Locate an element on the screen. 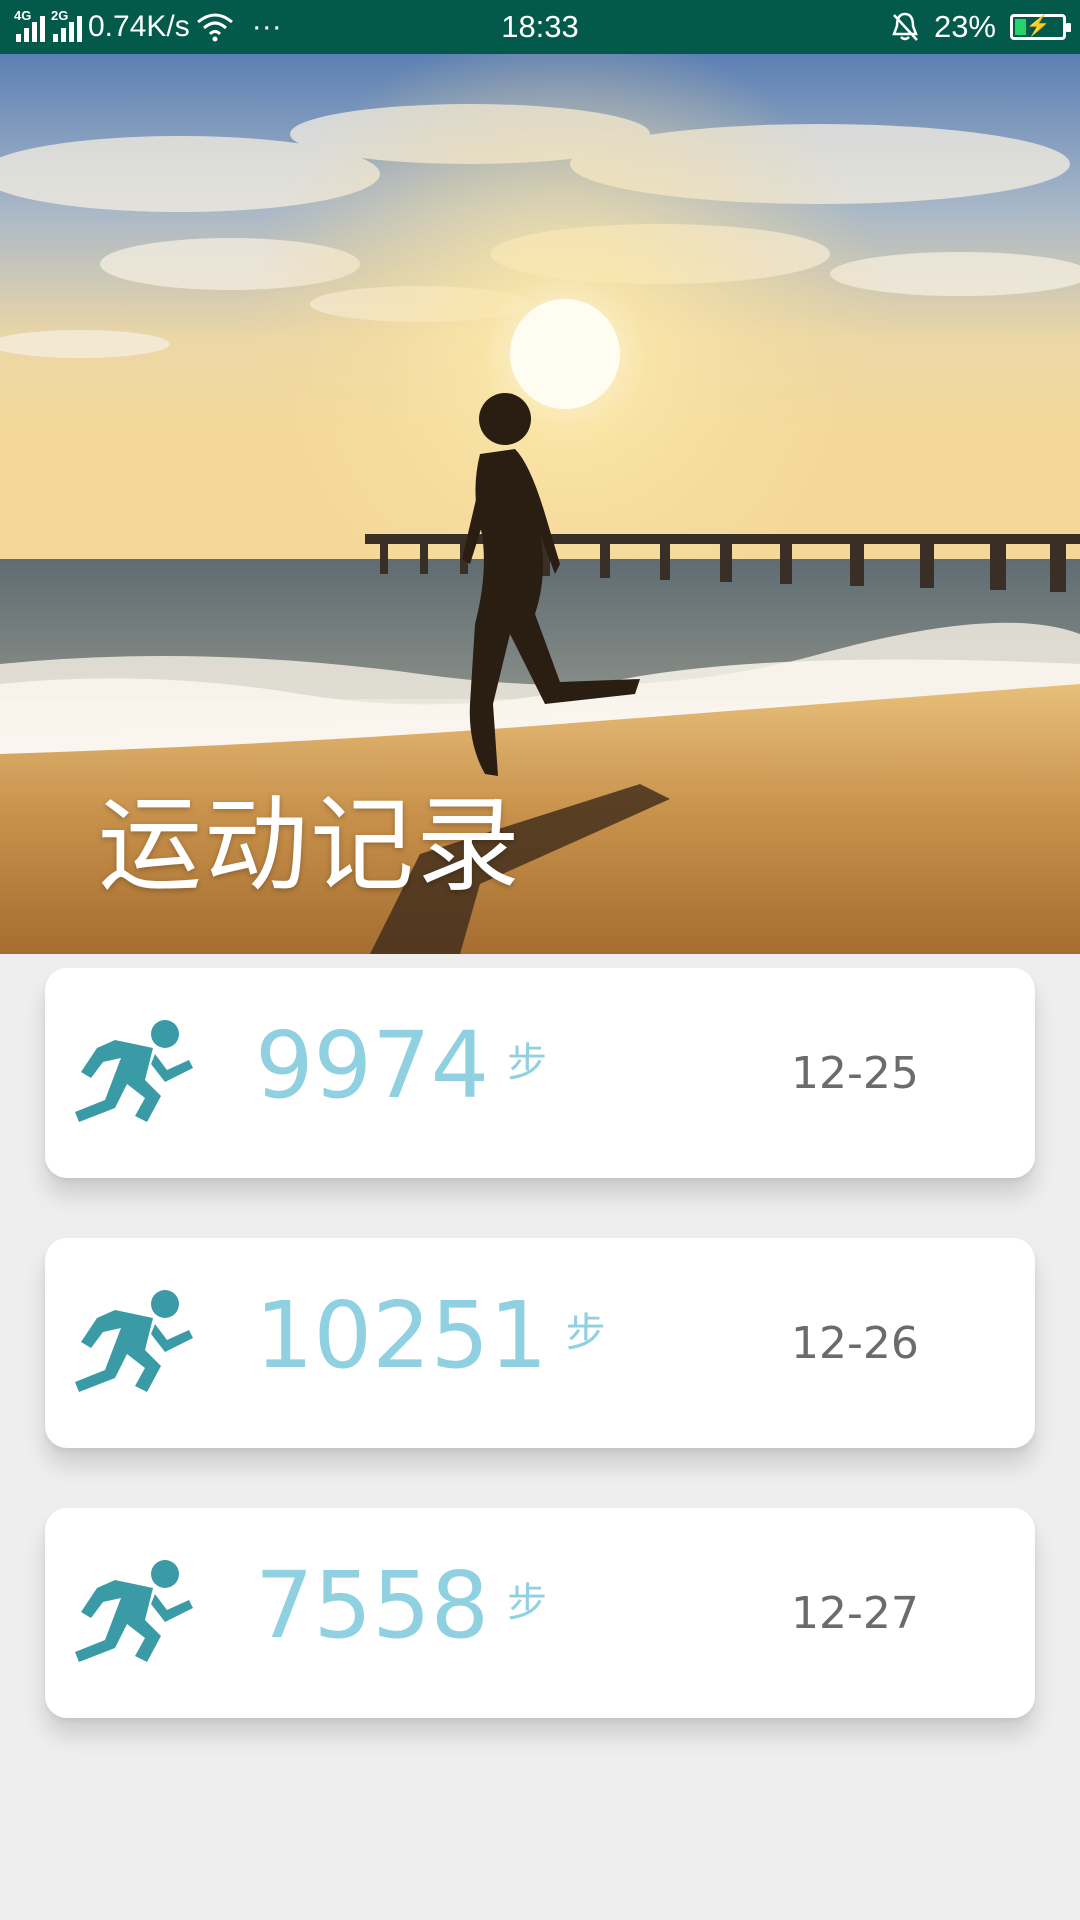  signal-2g-icon: 2G is located at coordinates (66, 25).